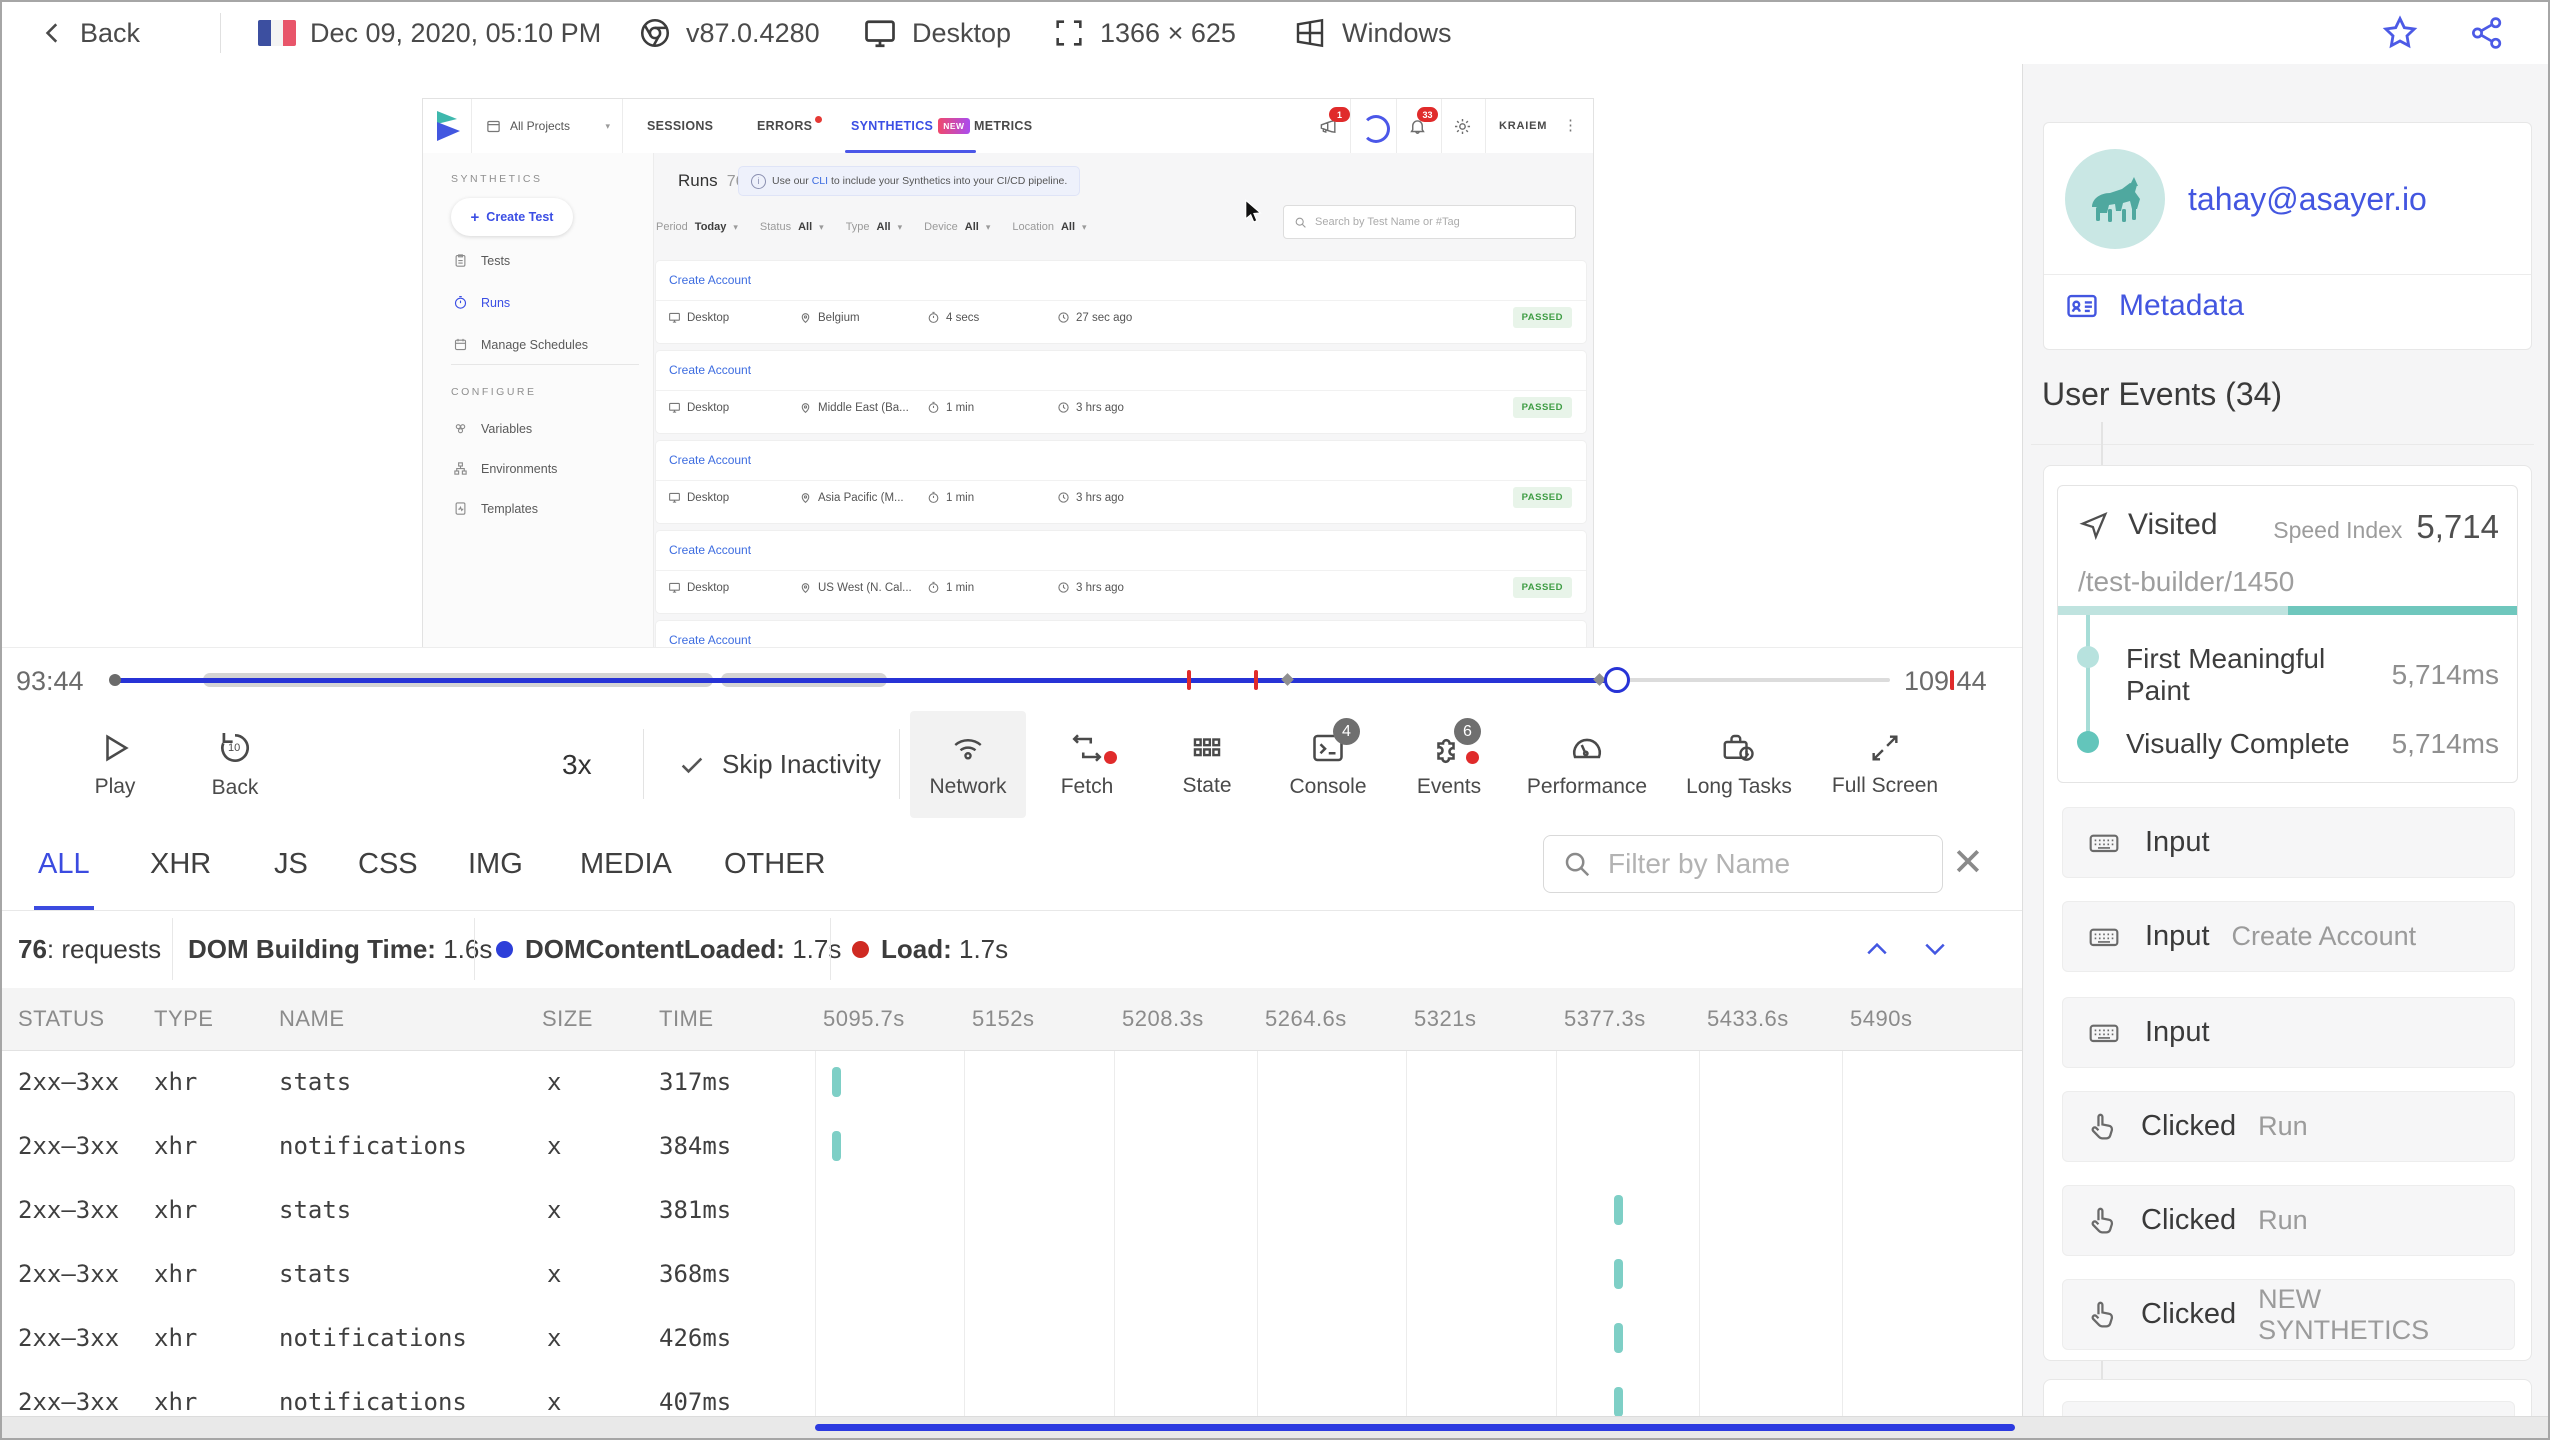 The image size is (2550, 1440). Describe the element at coordinates (505, 468) in the screenshot. I see `sidebar-item-environments: Environments` at that location.